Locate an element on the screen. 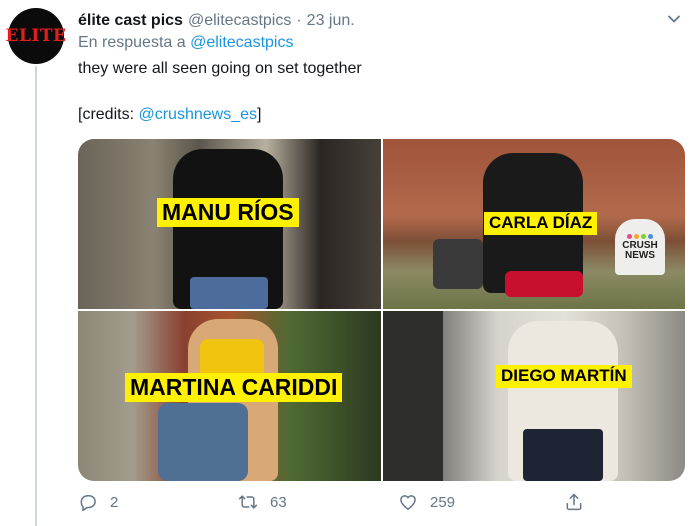 This screenshot has width=700, height=526. photo-label: DIEGO MARTÍN is located at coordinates (564, 376).